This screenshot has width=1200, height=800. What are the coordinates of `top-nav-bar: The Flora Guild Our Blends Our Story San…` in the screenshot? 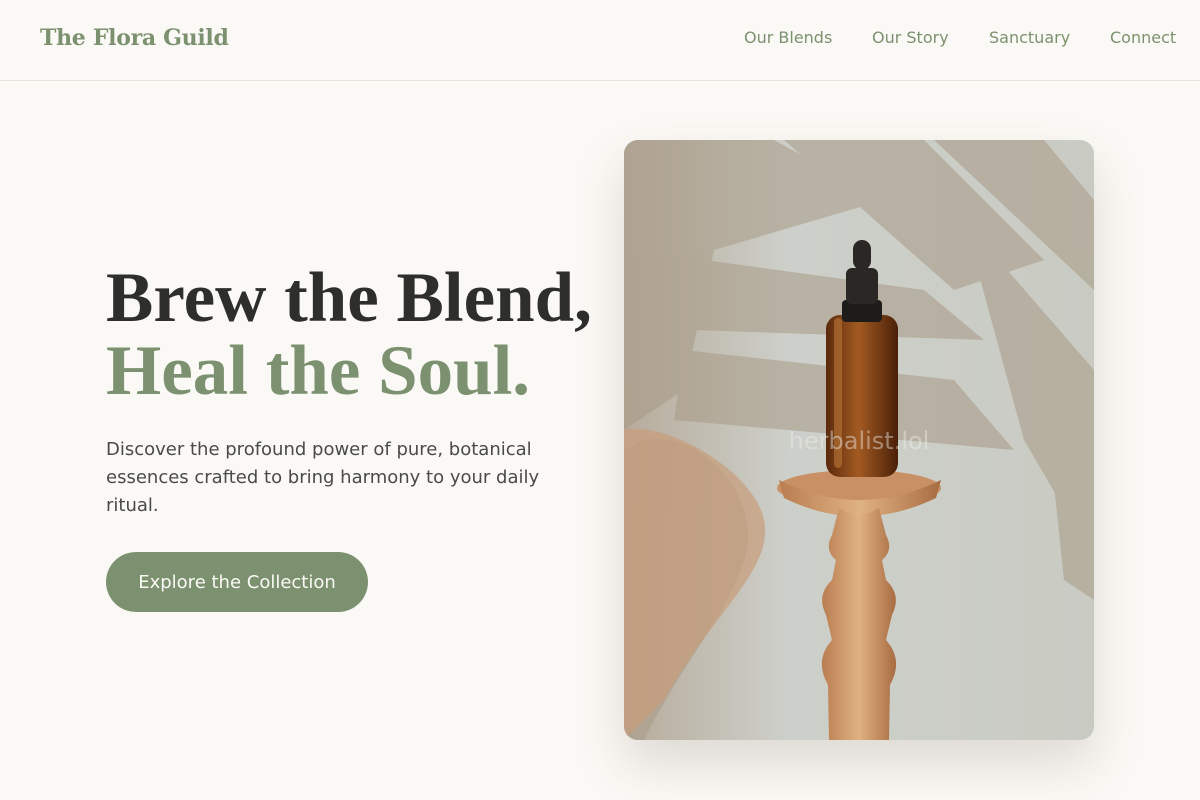 It's located at (600, 40).